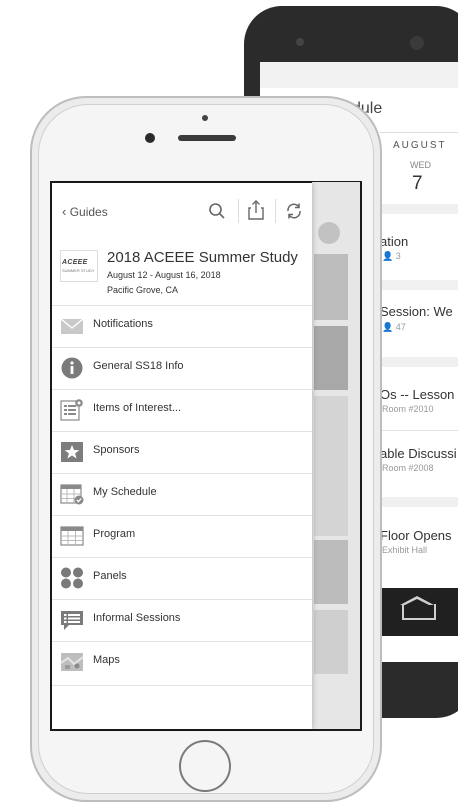 The image size is (458, 802). Describe the element at coordinates (114, 534) in the screenshot. I see `menu-item-label: Program` at that location.